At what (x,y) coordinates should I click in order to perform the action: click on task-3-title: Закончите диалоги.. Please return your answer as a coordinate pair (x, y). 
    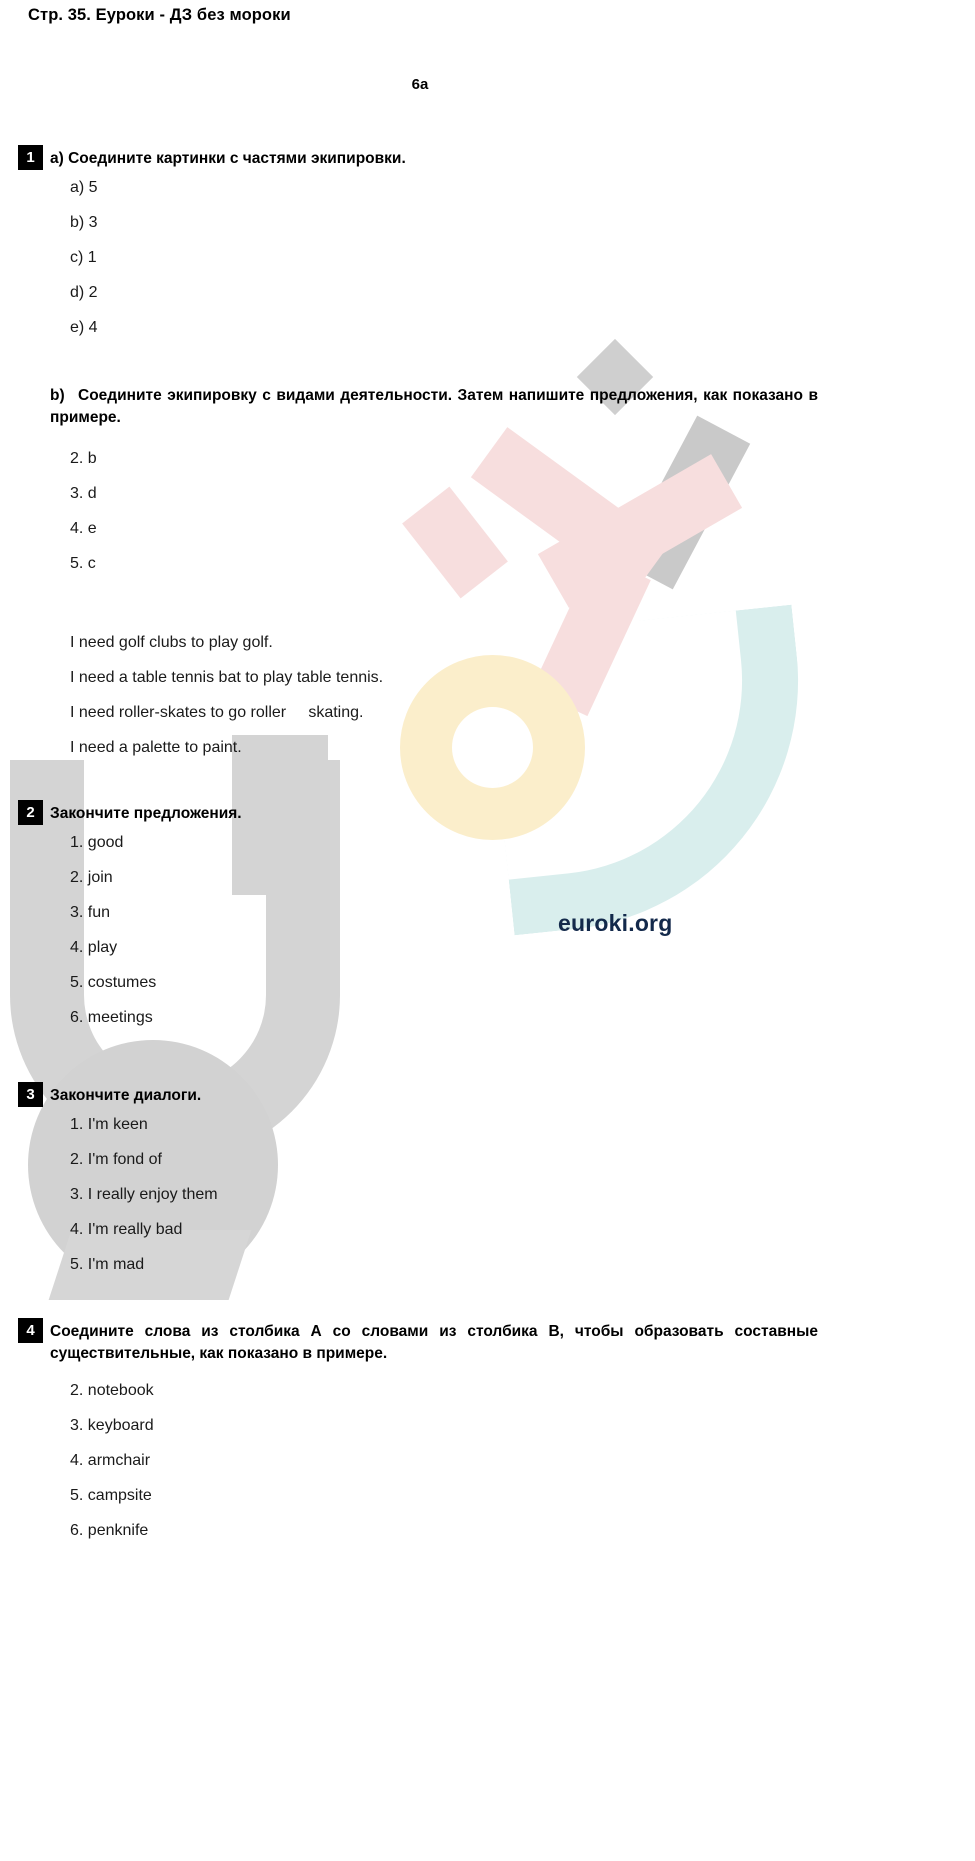
    Looking at the image, I should click on (126, 1095).